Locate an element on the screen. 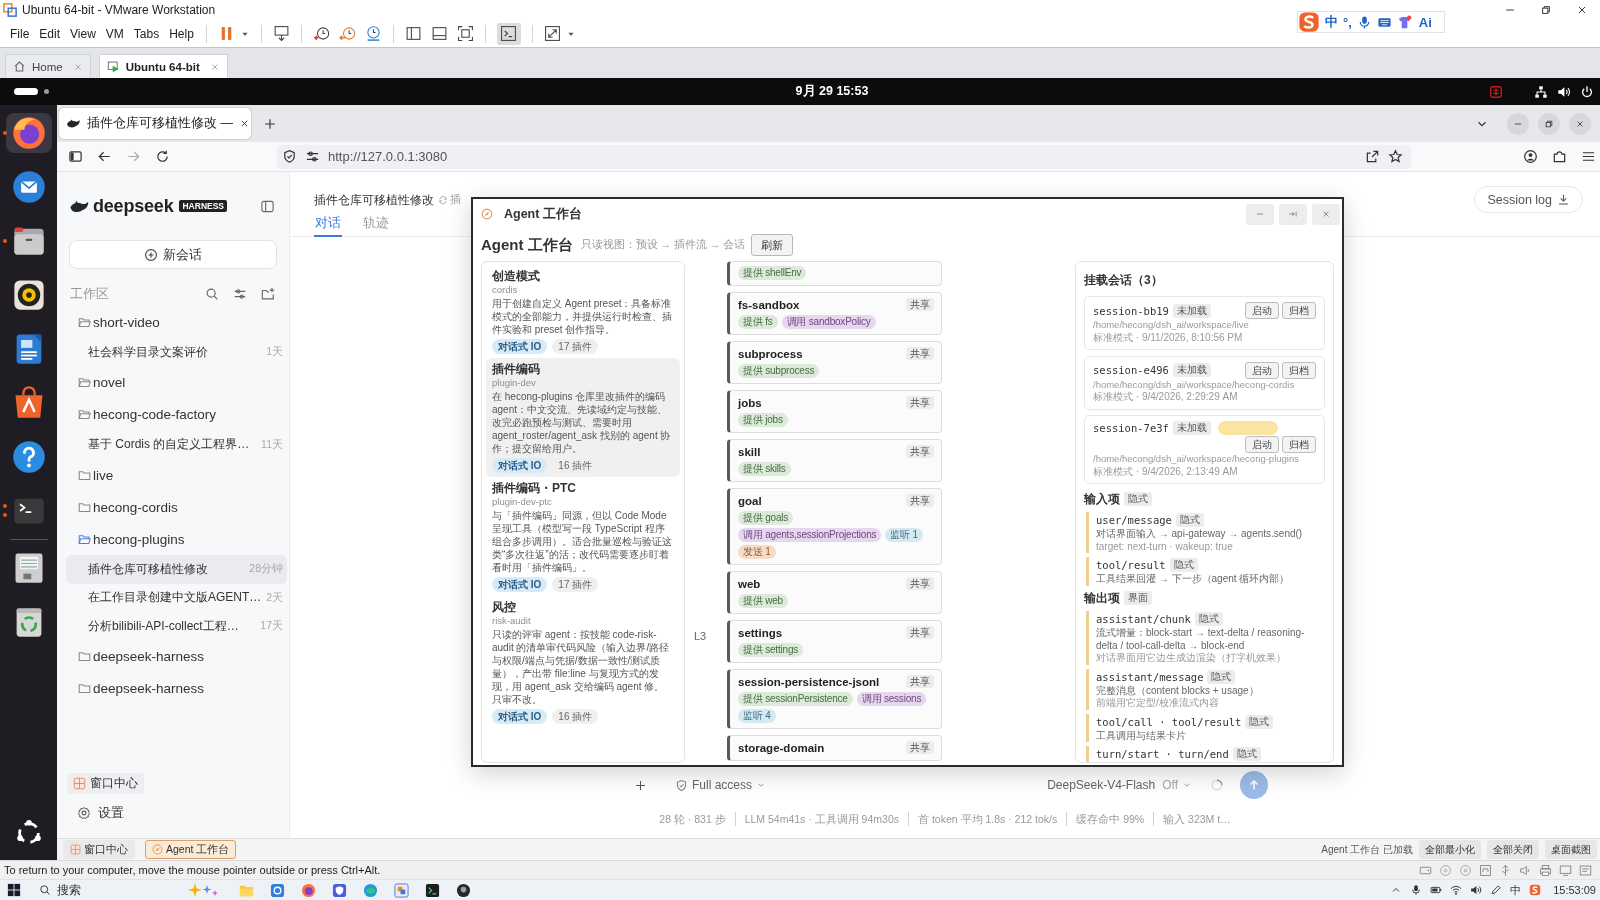 This screenshot has height=900, width=1600. terminal-icon is located at coordinates (432, 890).